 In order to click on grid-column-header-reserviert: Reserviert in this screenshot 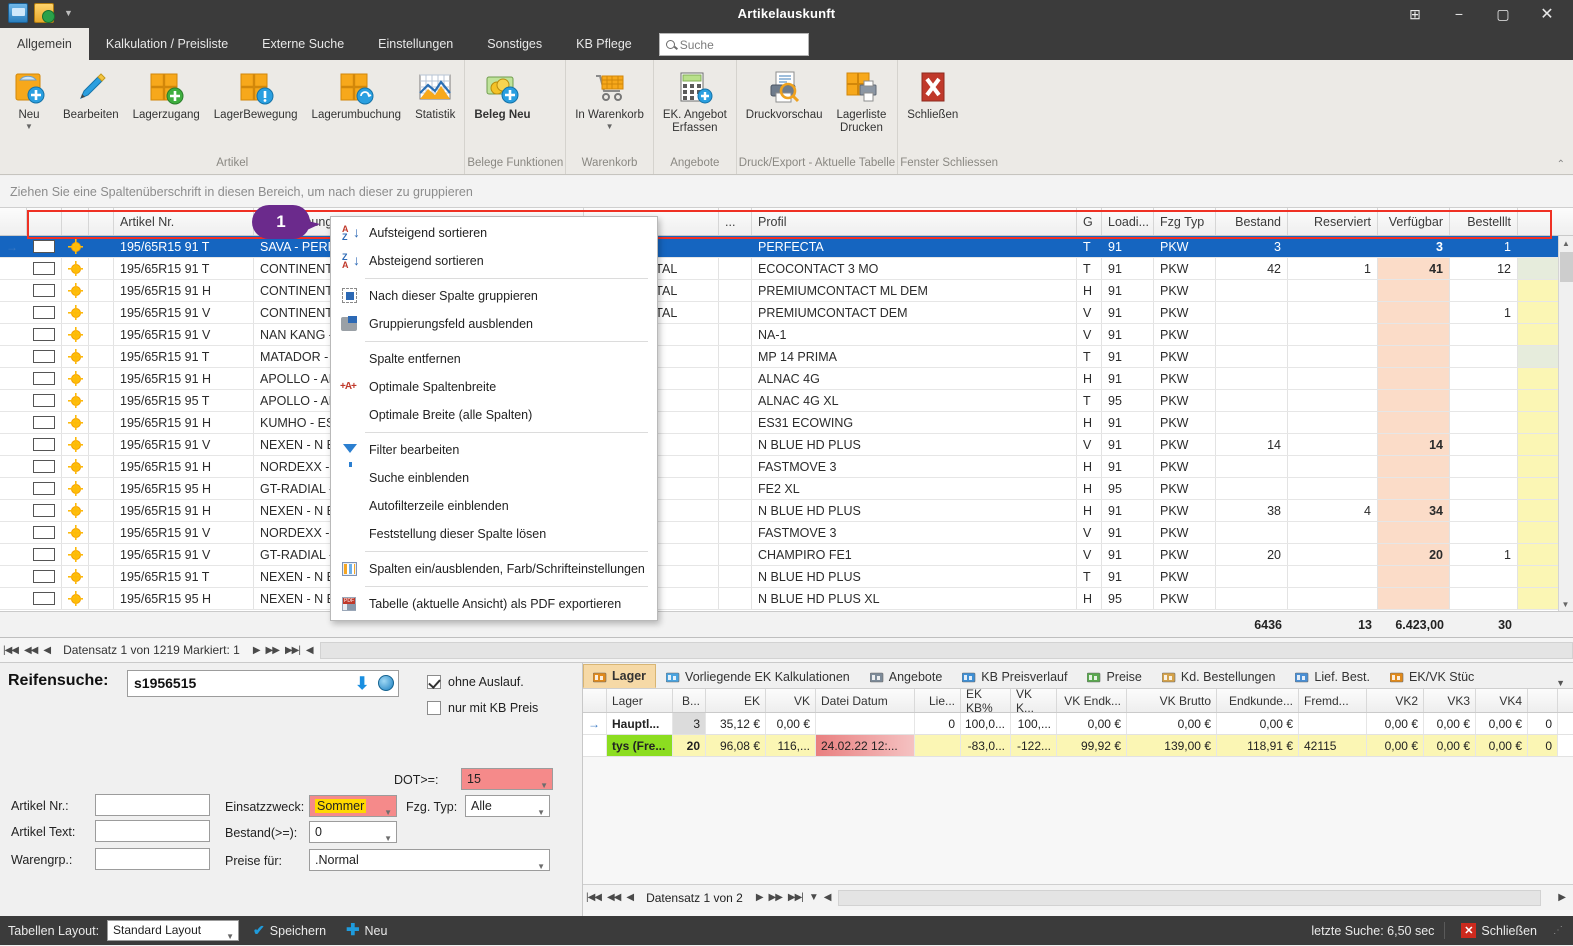, I will do `click(1333, 221)`.